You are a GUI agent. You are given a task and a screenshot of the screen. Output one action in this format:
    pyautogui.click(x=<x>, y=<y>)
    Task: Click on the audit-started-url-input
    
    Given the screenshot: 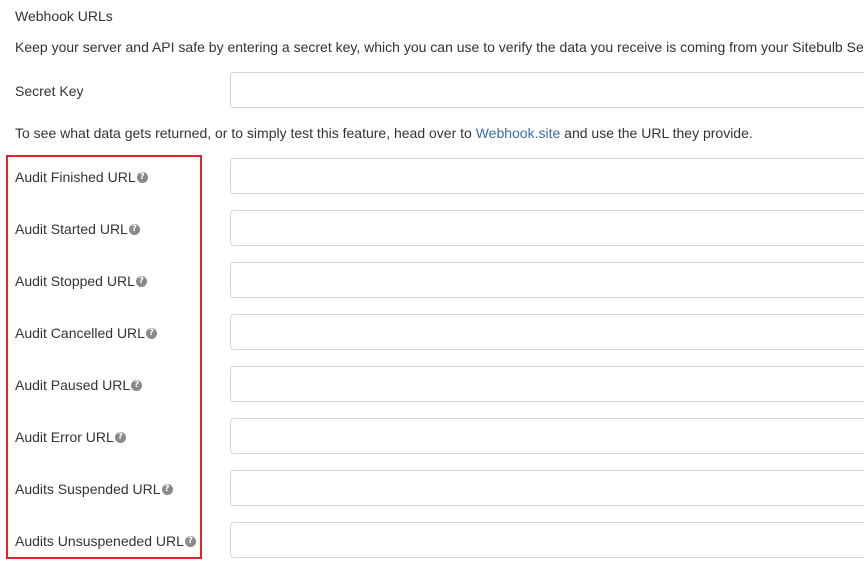 What is the action you would take?
    pyautogui.click(x=547, y=228)
    